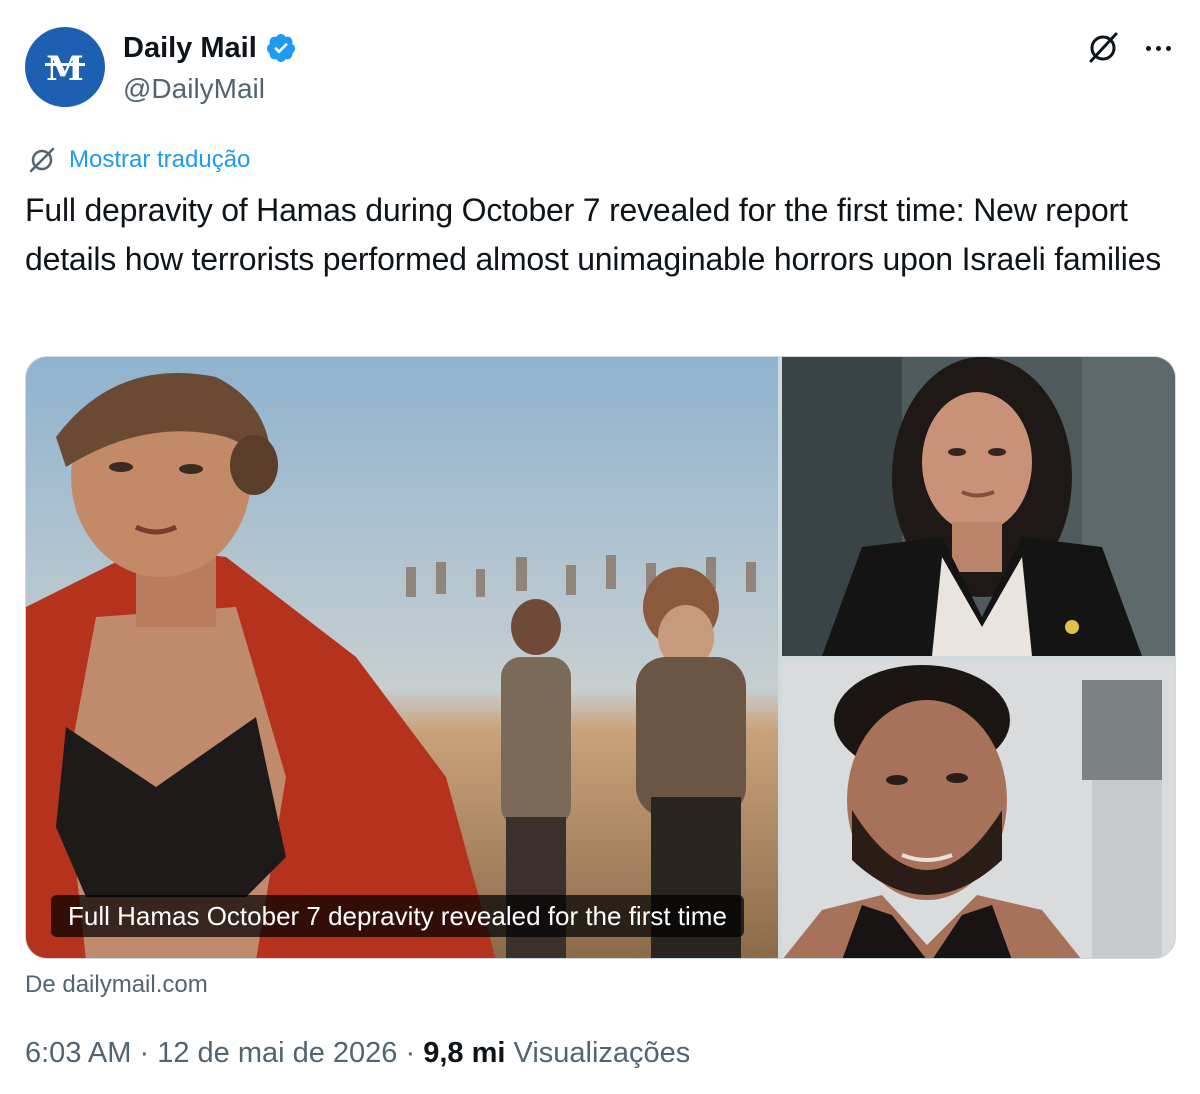 The image size is (1200, 1094). I want to click on show-translation-button: Mostrar tradução, so click(138, 160).